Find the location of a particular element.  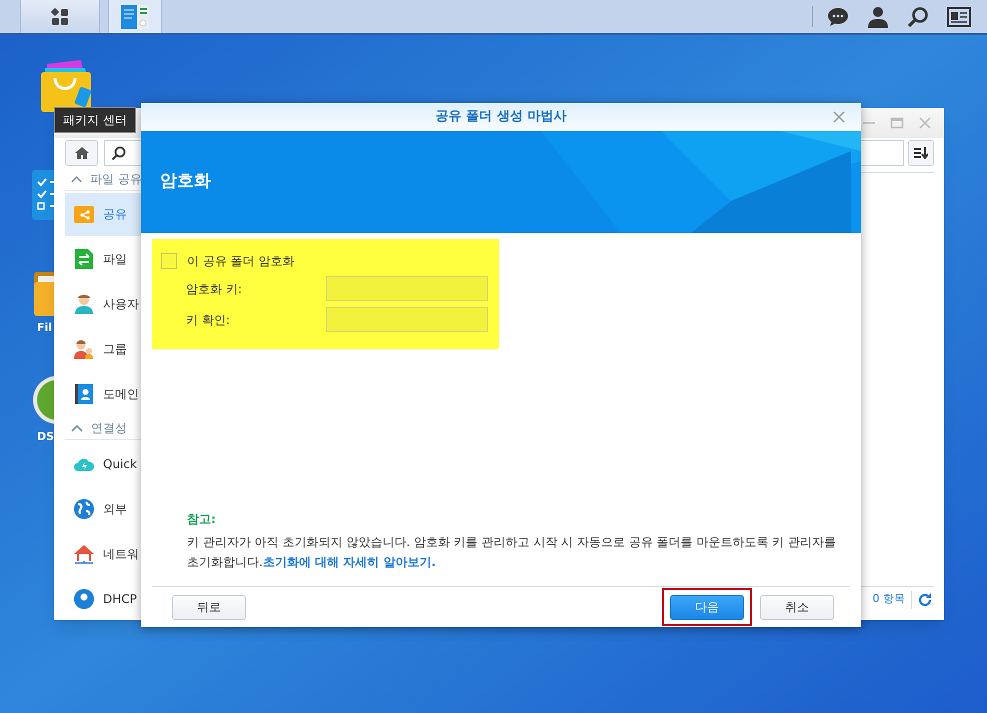

step-title: 암호화 is located at coordinates (185, 182).